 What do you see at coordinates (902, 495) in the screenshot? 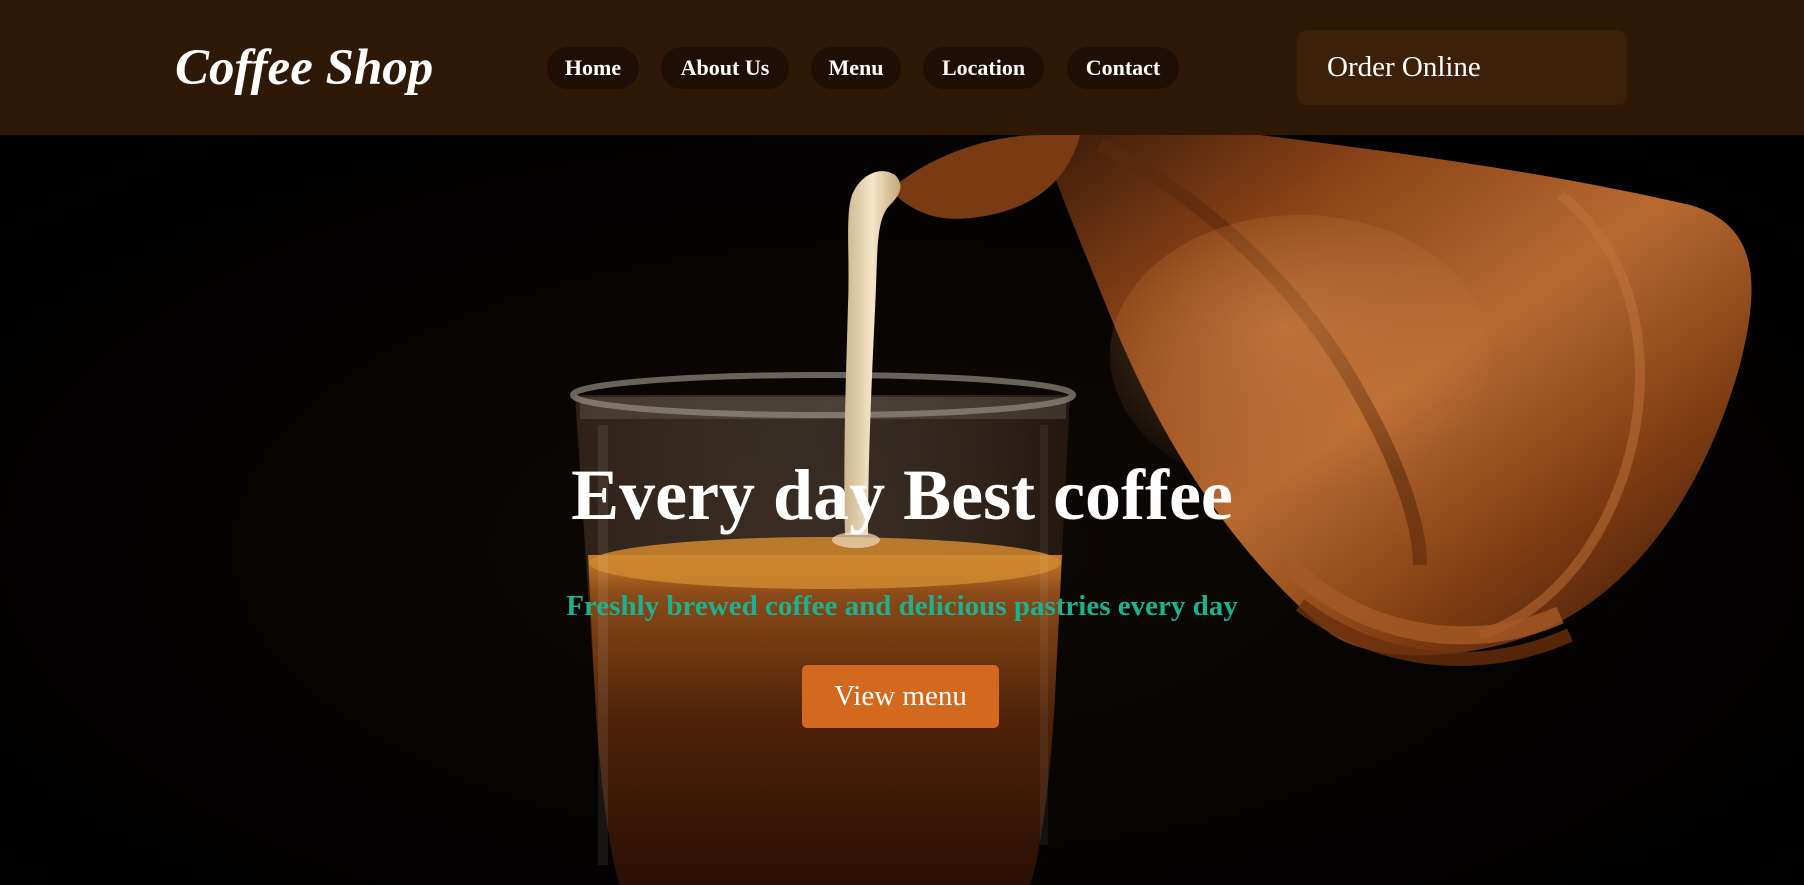
I see `hero-title: Every day Best coffee` at bounding box center [902, 495].